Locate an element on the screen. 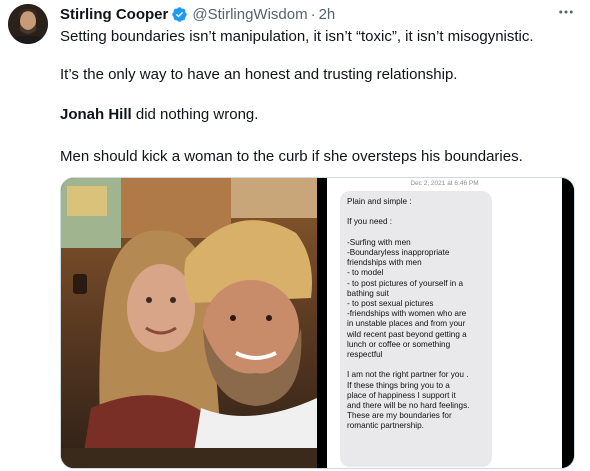 Image resolution: width=590 pixels, height=471 pixels. more-horizontal-icon is located at coordinates (566, 12).